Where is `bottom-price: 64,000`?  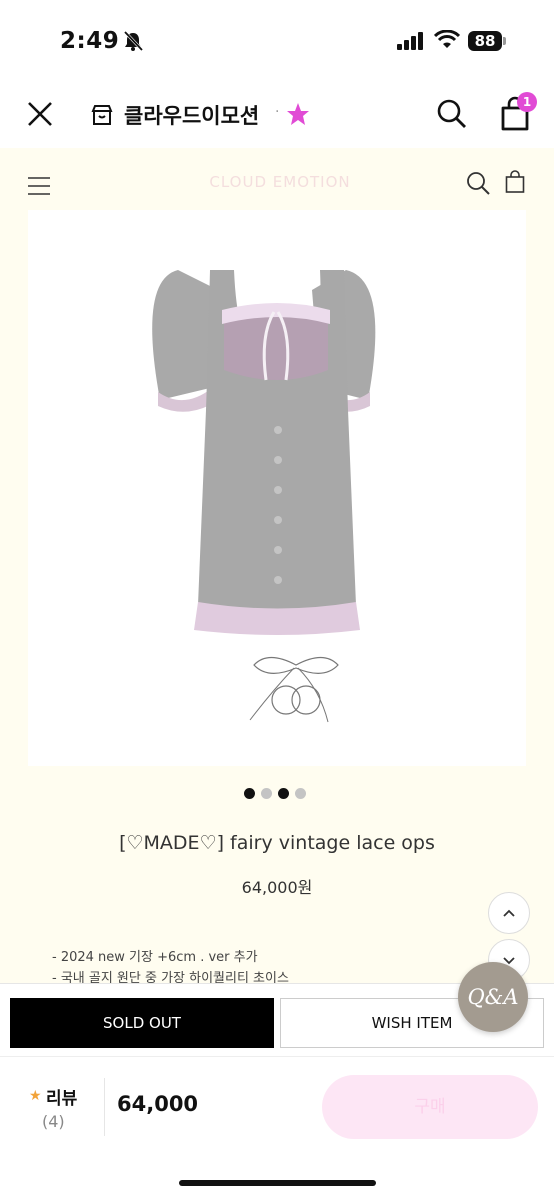 bottom-price: 64,000 is located at coordinates (158, 1104).